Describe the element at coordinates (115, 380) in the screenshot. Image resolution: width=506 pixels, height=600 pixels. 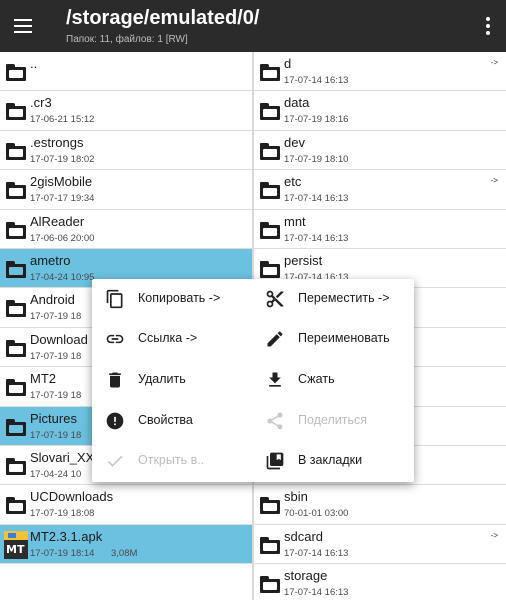
I see `trash-icon` at that location.